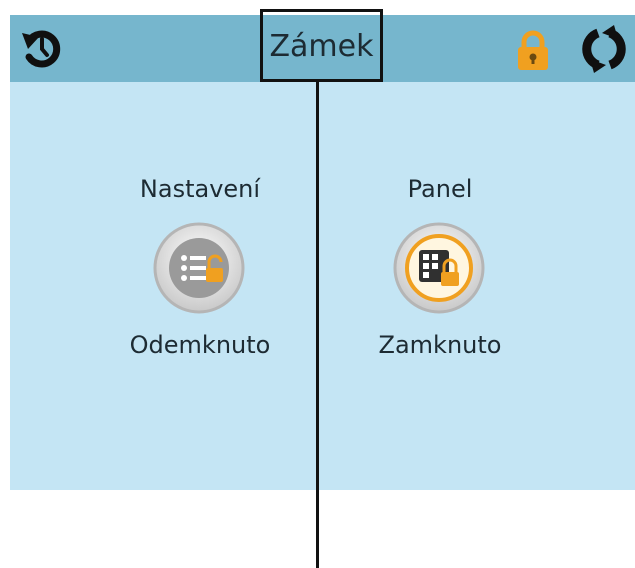 This screenshot has width=635, height=568. Describe the element at coordinates (533, 50) in the screenshot. I see `padlock-icon` at that location.